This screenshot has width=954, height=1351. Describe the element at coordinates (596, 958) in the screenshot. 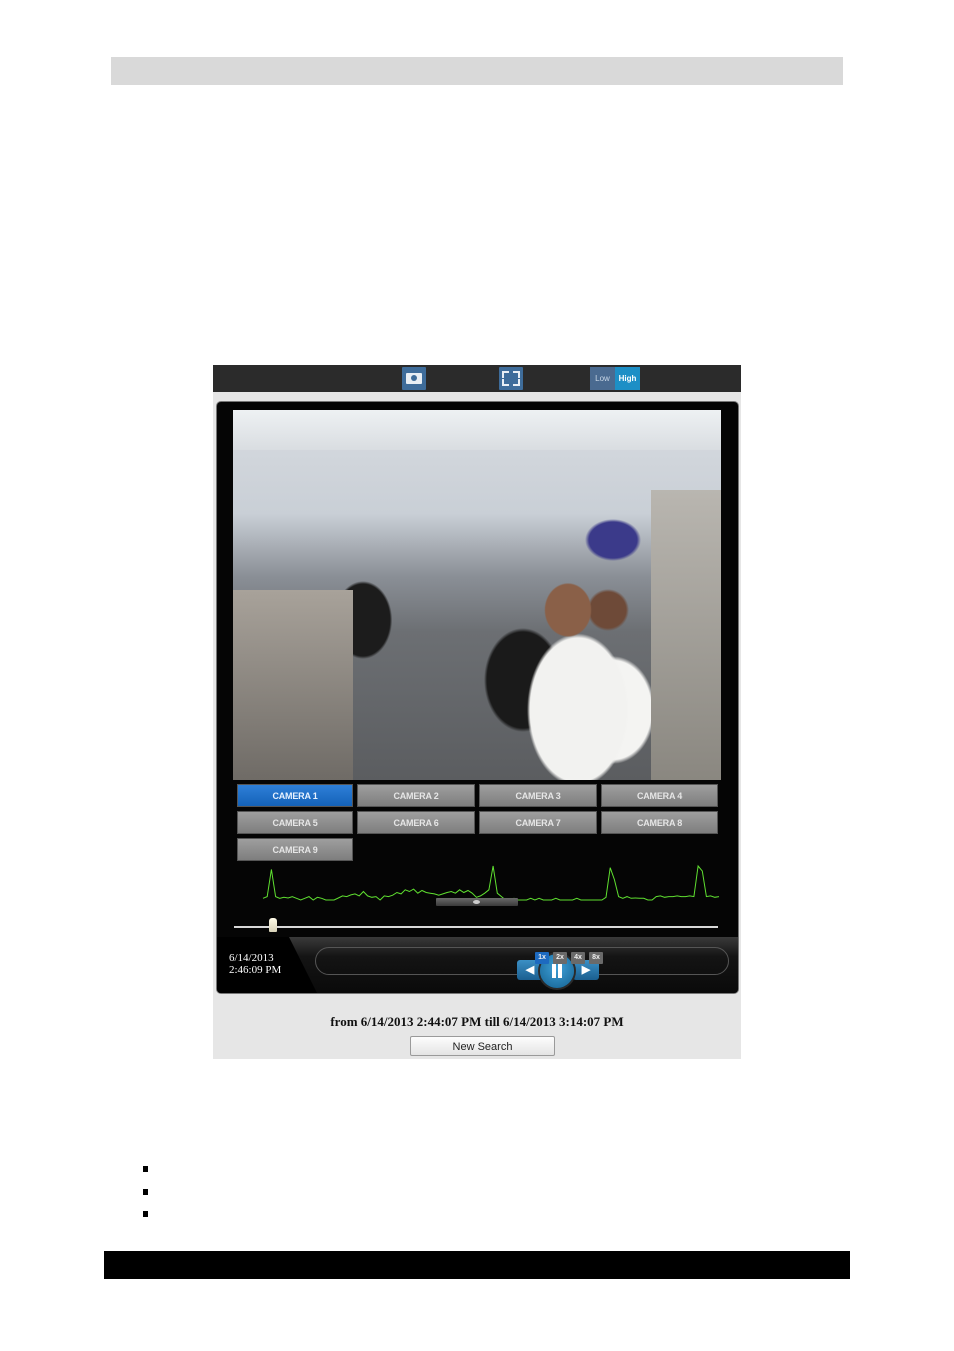

I see `speed-button-8x: 8x` at that location.